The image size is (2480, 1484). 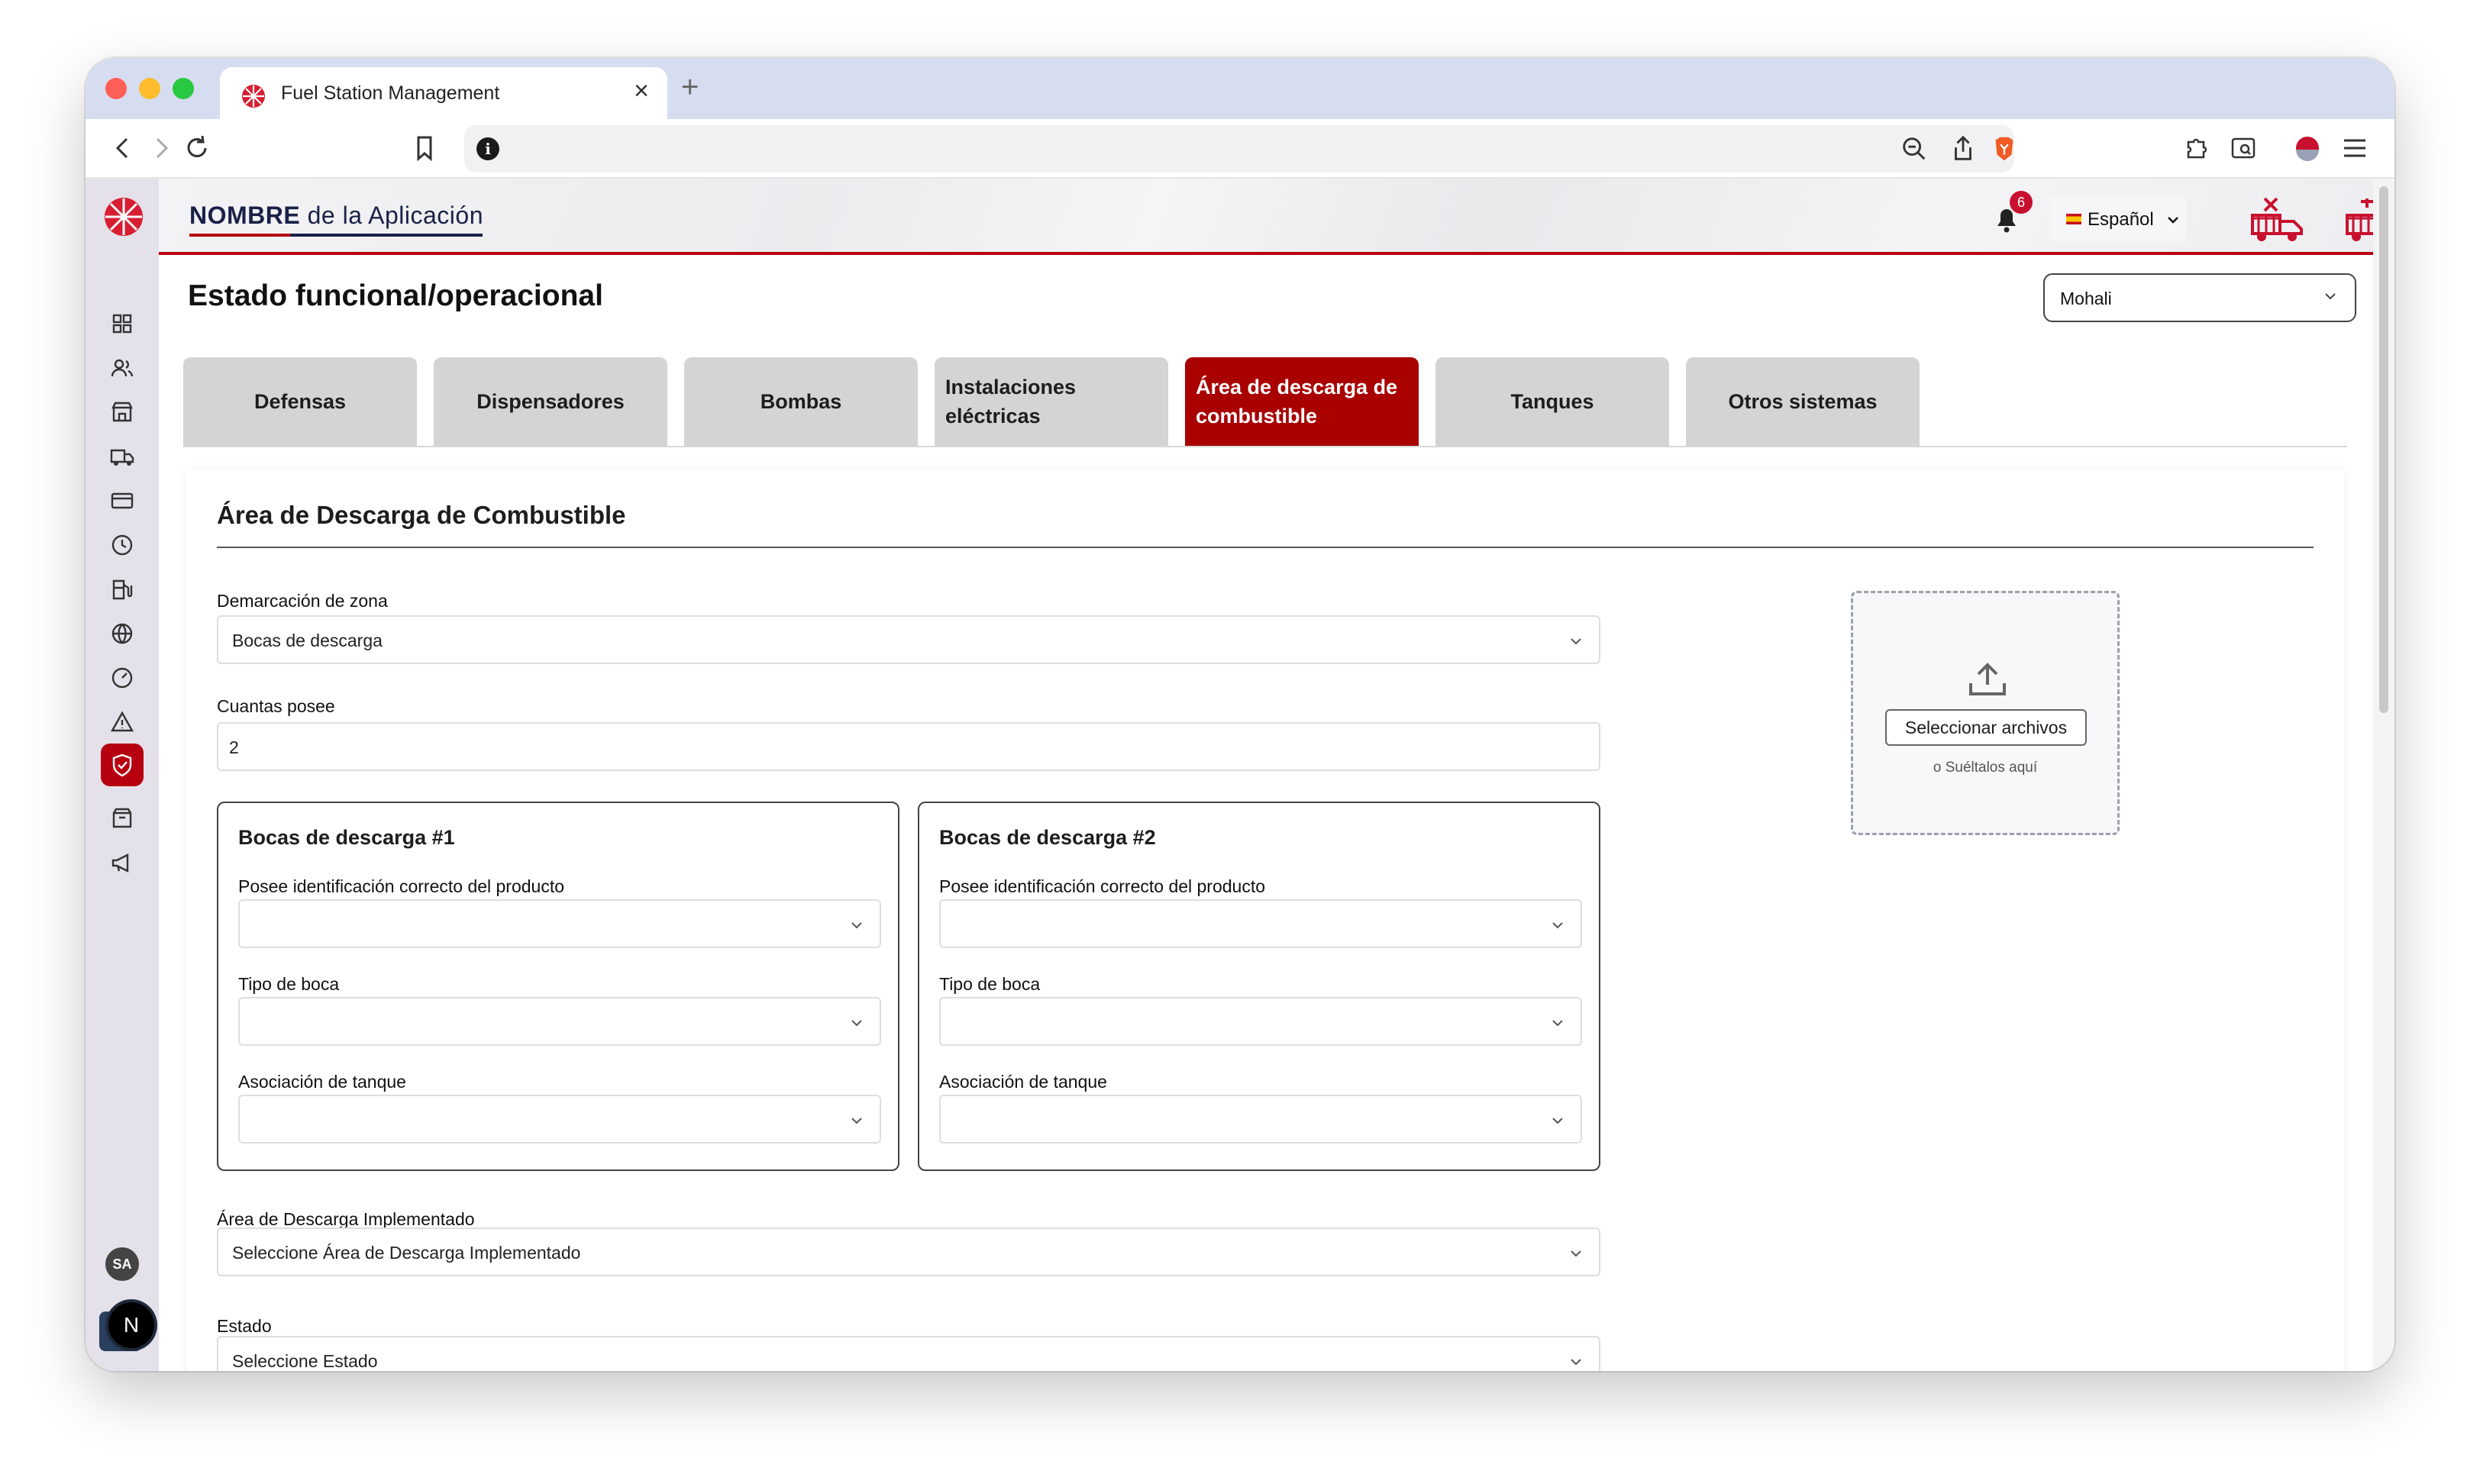 What do you see at coordinates (2196, 148) in the screenshot?
I see `extensions-icon` at bounding box center [2196, 148].